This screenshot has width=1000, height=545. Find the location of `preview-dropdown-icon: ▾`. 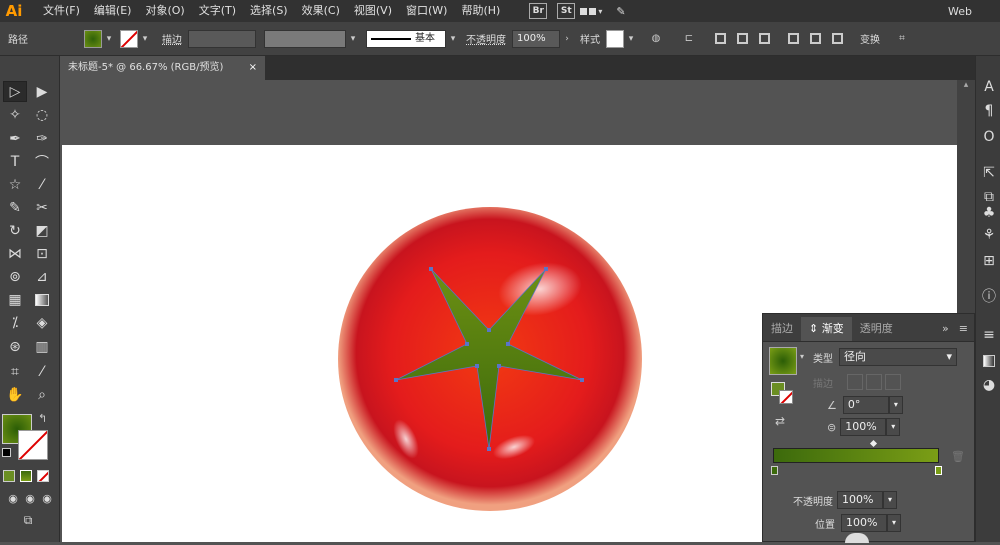

preview-dropdown-icon: ▾ is located at coordinates (802, 356).